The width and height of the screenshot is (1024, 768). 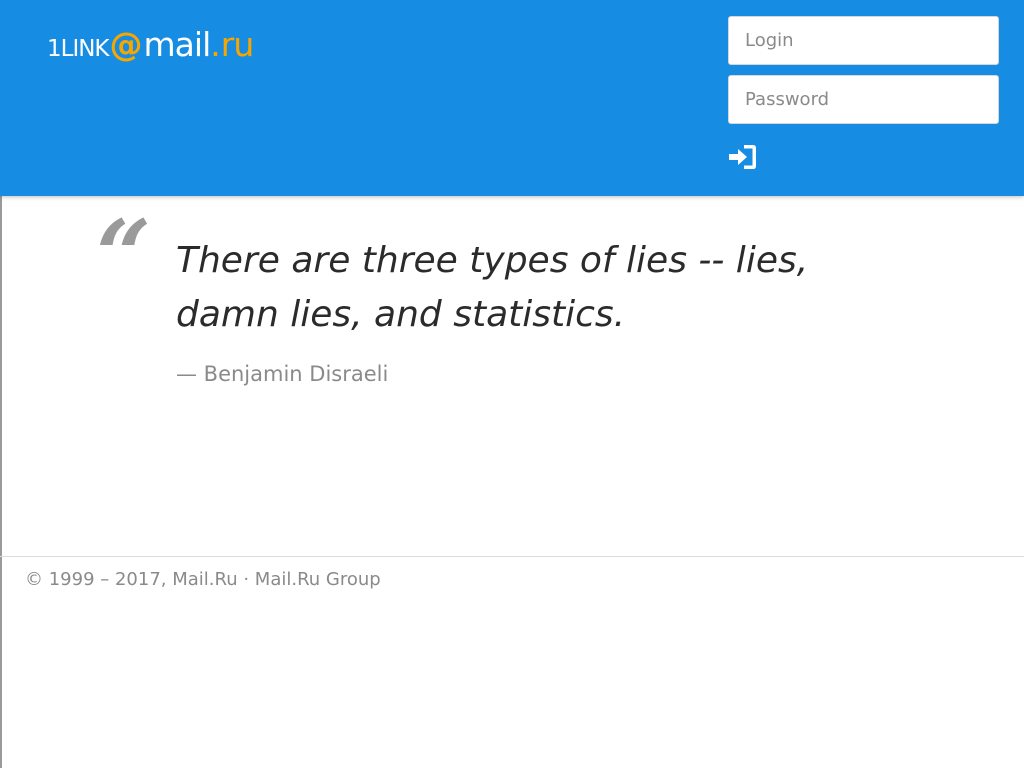 I want to click on footer-link-mailru: Mail.Ru, so click(x=204, y=579).